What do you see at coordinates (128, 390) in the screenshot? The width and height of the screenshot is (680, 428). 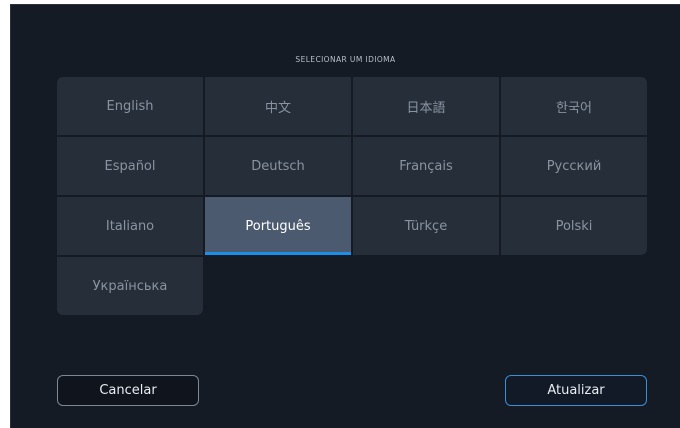 I see `cancel-button: Cancelar` at bounding box center [128, 390].